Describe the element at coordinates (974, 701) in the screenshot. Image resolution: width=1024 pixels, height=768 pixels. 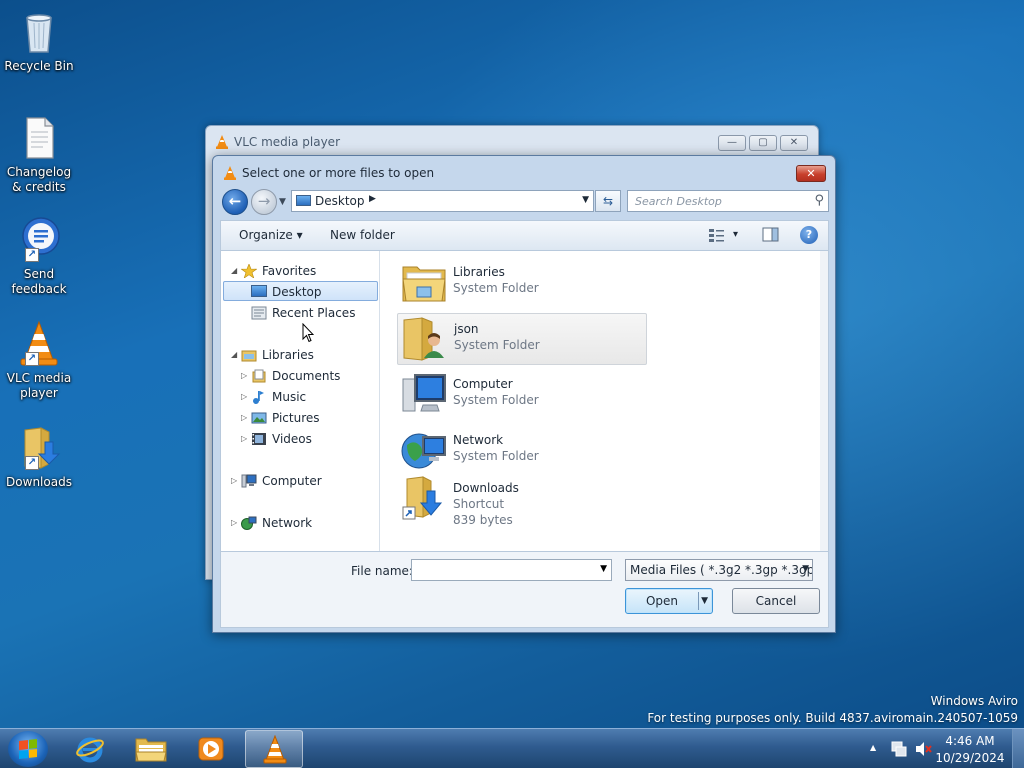
I see `watermark-line-1: Windows Aviro` at that location.